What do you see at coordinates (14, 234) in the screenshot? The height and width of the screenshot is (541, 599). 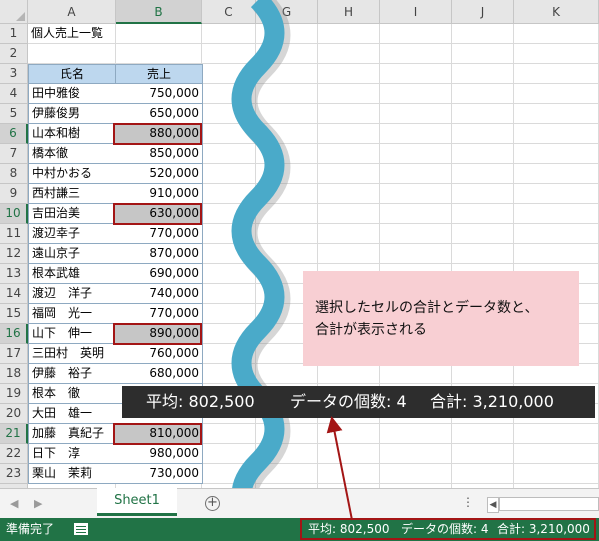 I see `row-header-11: 11` at bounding box center [14, 234].